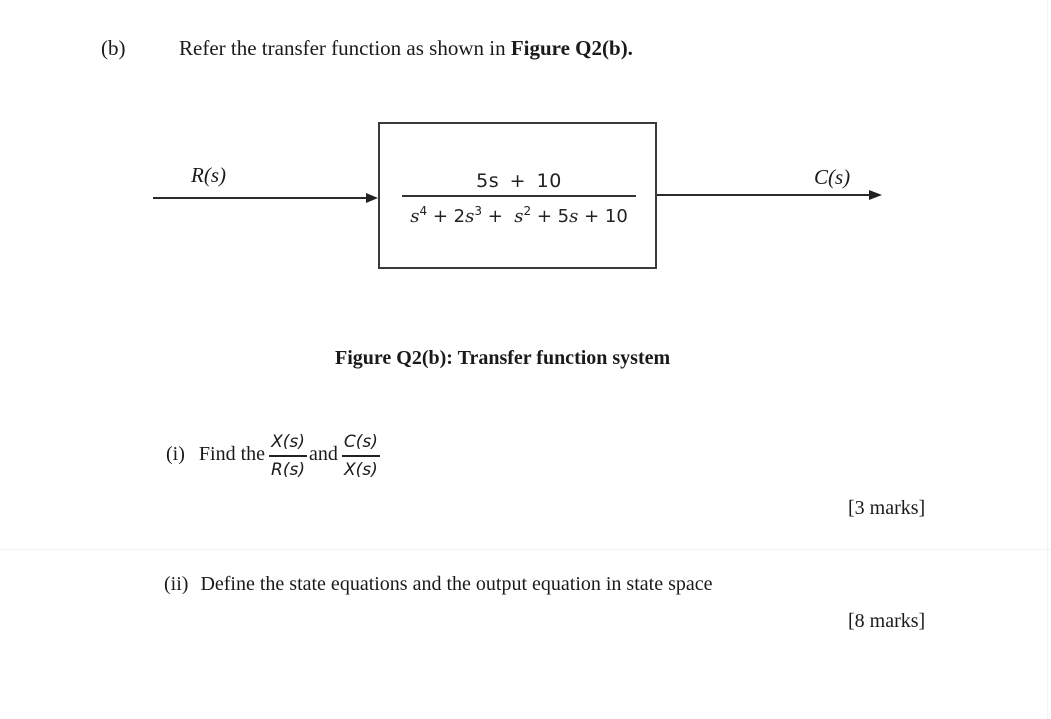  I want to click on tf-numerator: 5s + 10, so click(519, 181).